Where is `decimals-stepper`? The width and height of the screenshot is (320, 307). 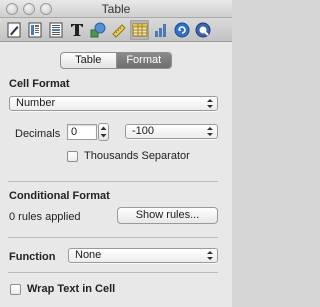 decimals-stepper is located at coordinates (103, 132).